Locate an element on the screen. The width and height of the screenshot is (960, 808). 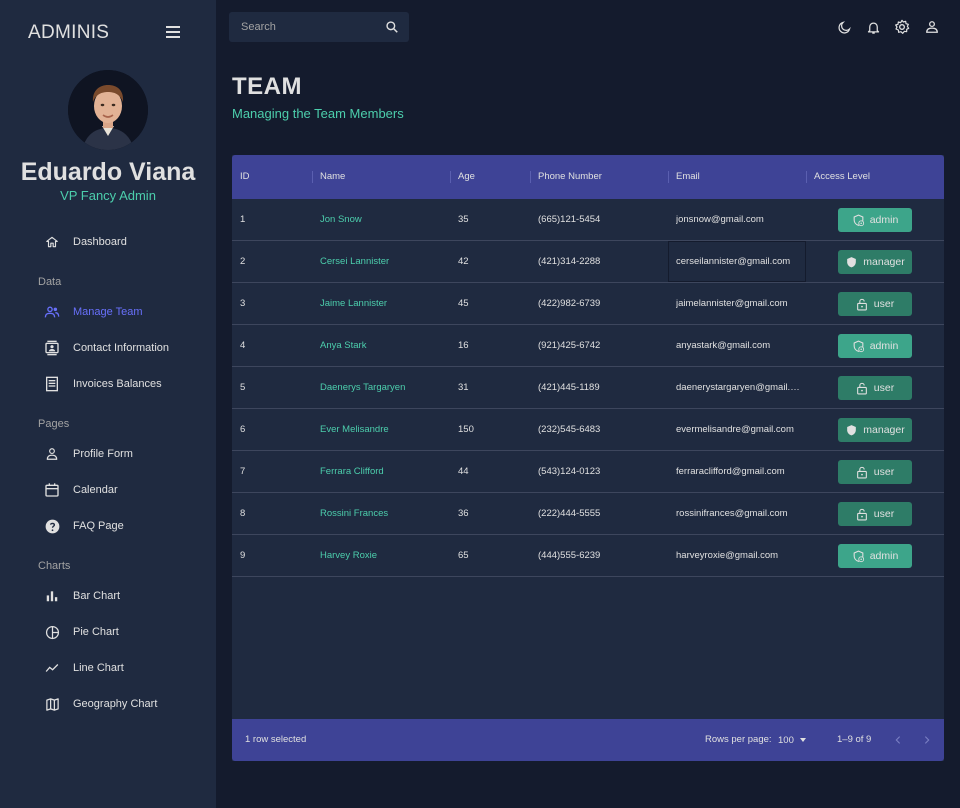
sidebar-item-label: Dashboard is located at coordinates (100, 242).